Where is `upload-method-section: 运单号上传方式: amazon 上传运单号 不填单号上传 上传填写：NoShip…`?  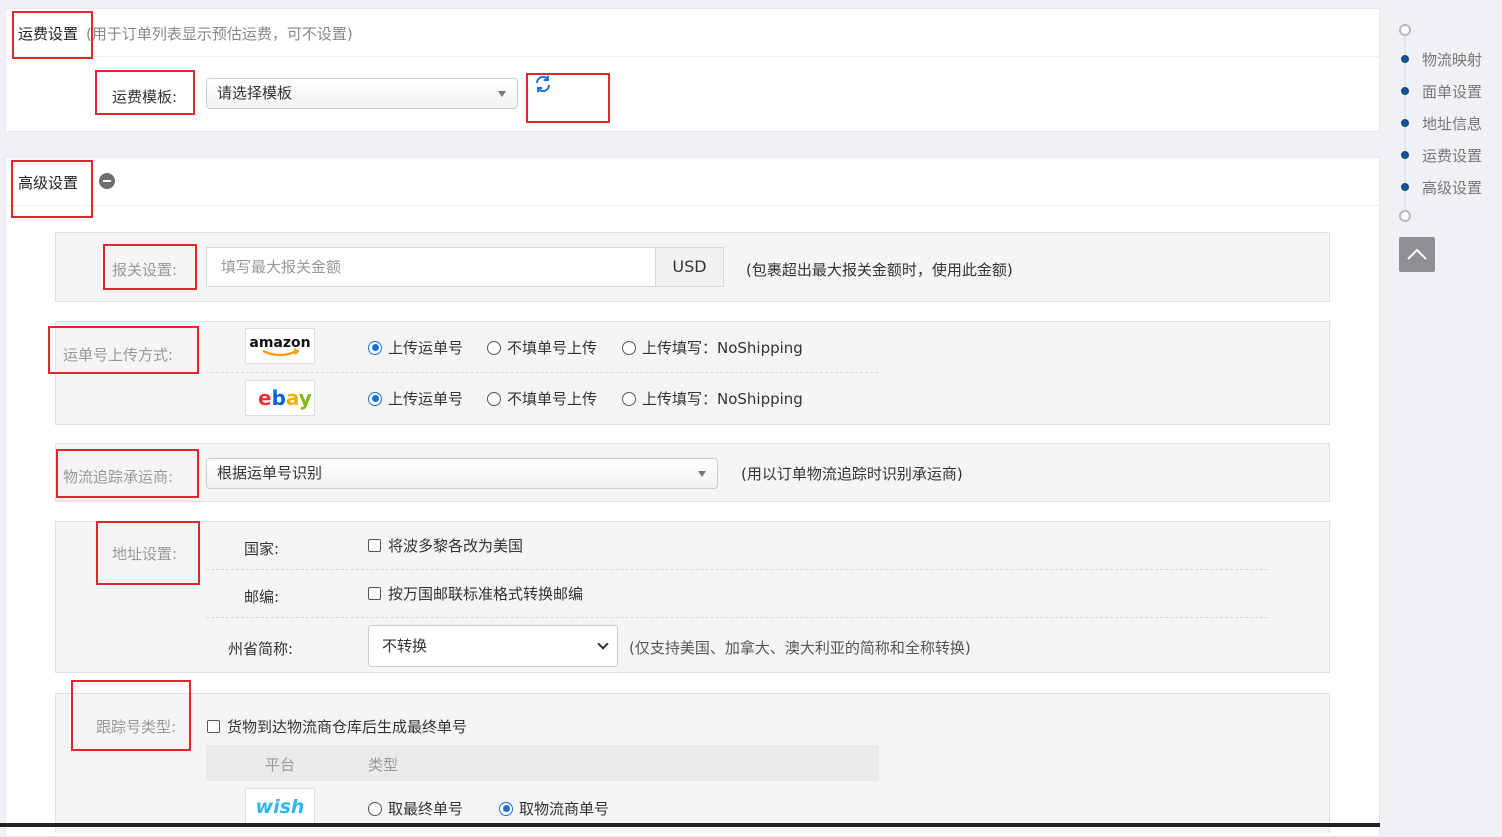 upload-method-section: 运单号上传方式: amazon 上传运单号 不填单号上传 上传填写：NoShip… is located at coordinates (692, 373).